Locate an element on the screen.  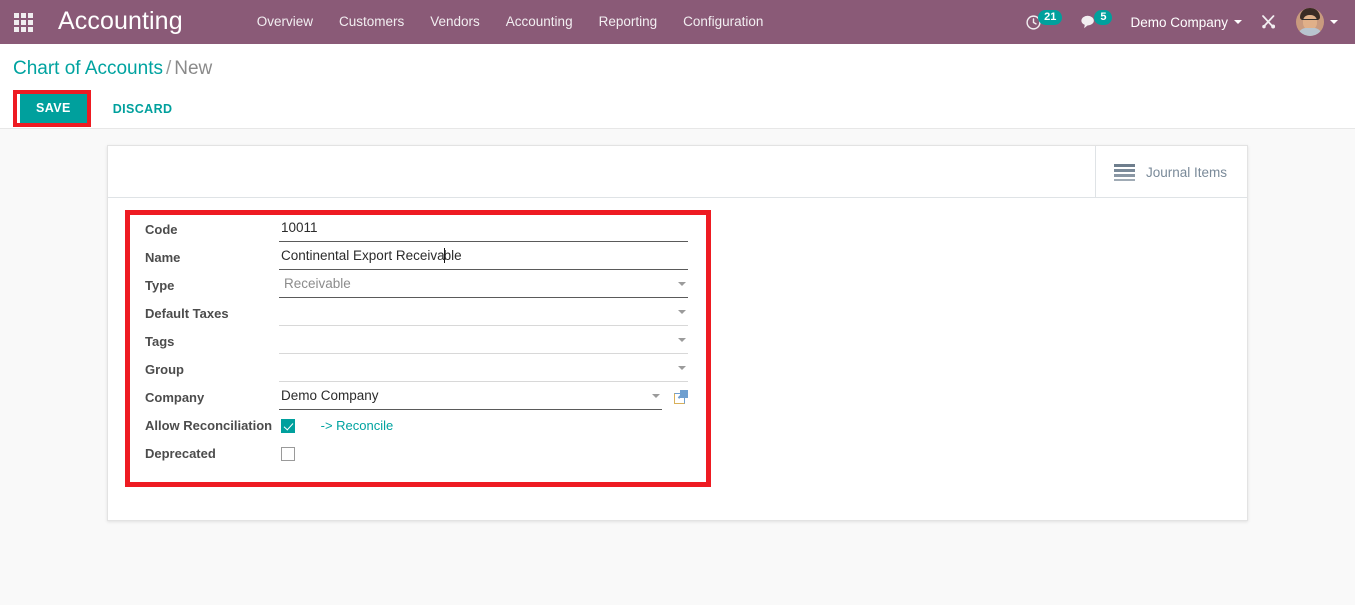
field-row-default-taxes: Default Taxes is located at coordinates (418, 313).